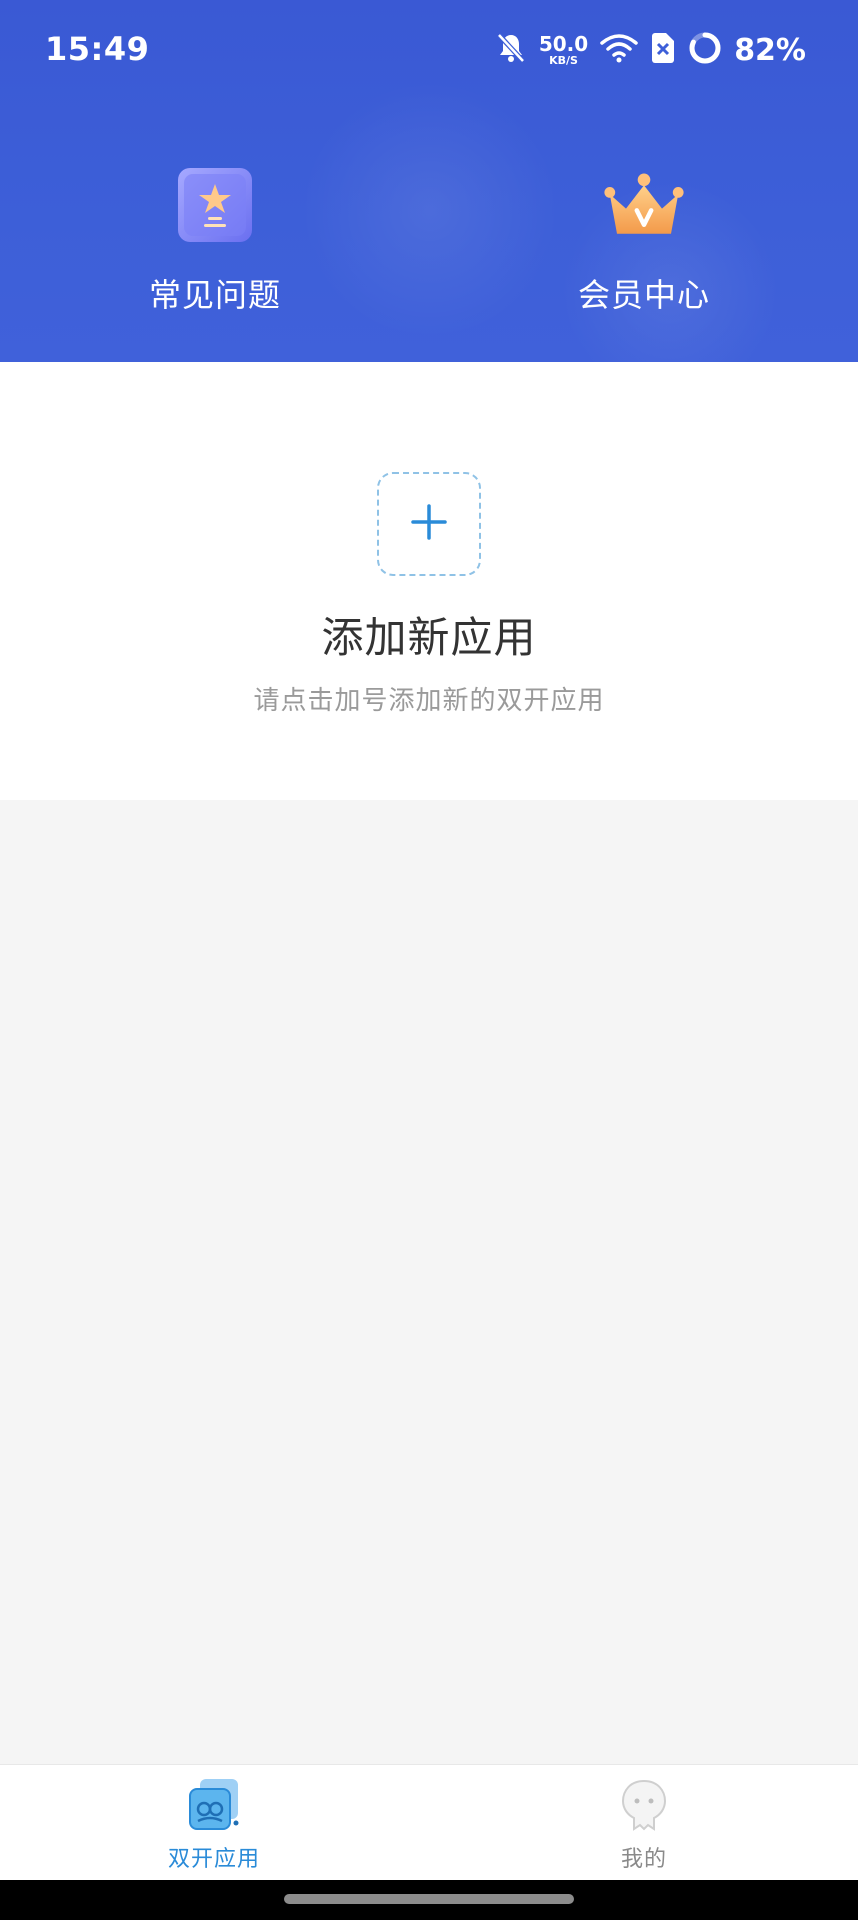  I want to click on net-speed-unit: KB/S, so click(563, 60).